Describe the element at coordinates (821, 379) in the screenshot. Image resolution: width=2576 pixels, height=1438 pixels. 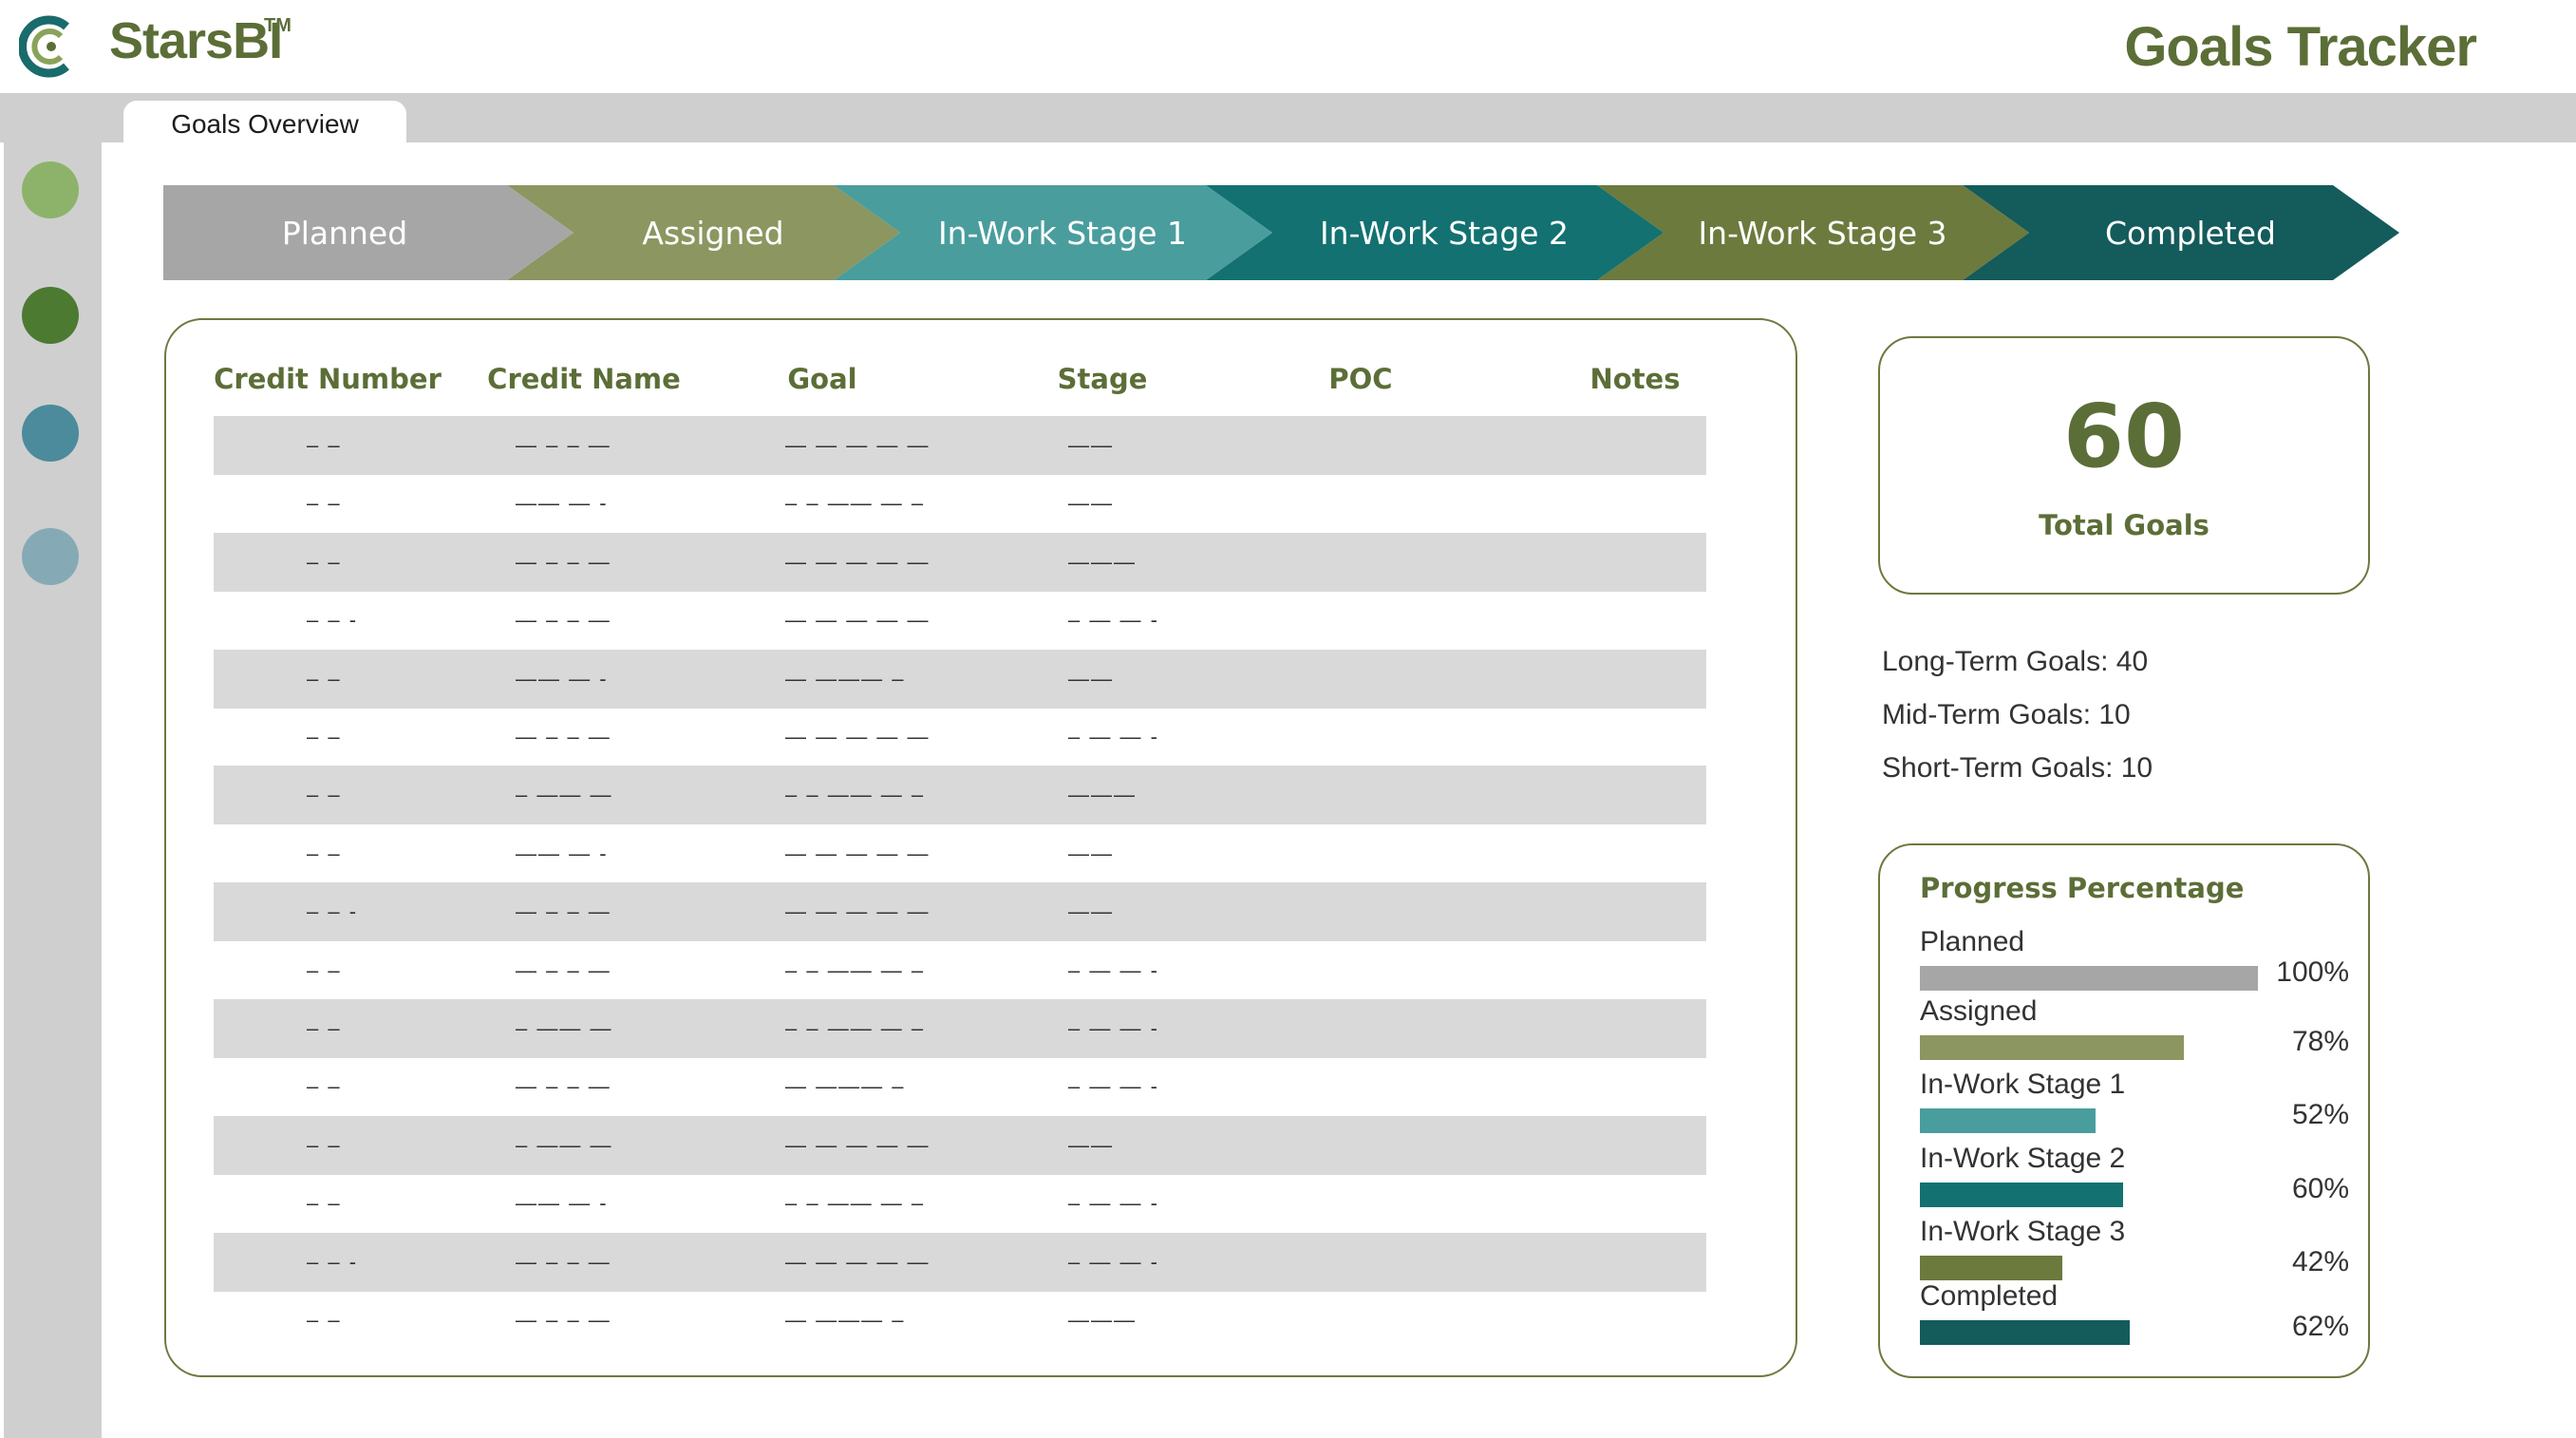
I see `column-header: Goal` at that location.